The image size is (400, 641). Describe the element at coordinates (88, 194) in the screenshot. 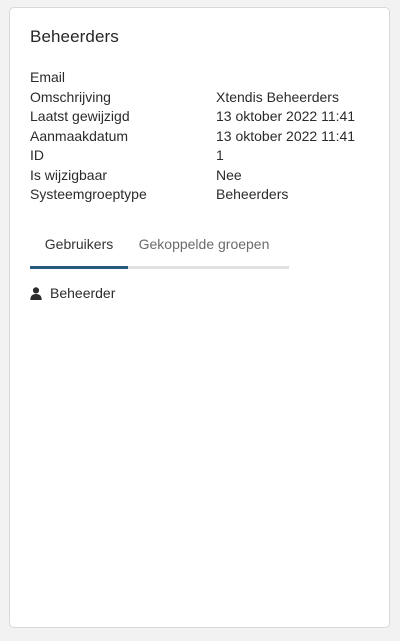

I see `property-label: Systeemgroeptype` at that location.